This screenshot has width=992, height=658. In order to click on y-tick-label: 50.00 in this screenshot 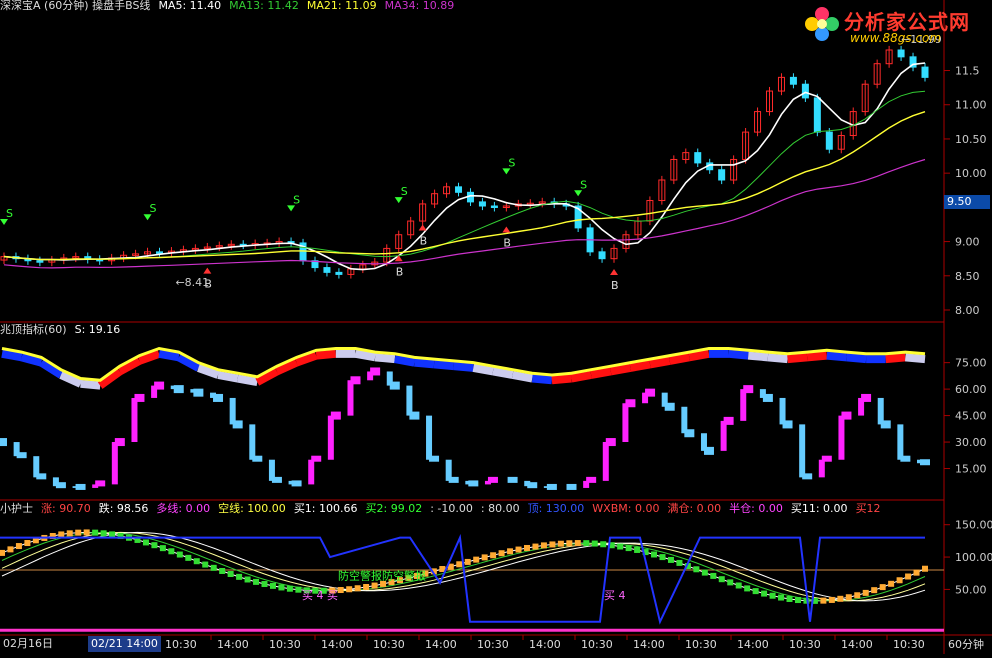, I will do `click(971, 589)`.